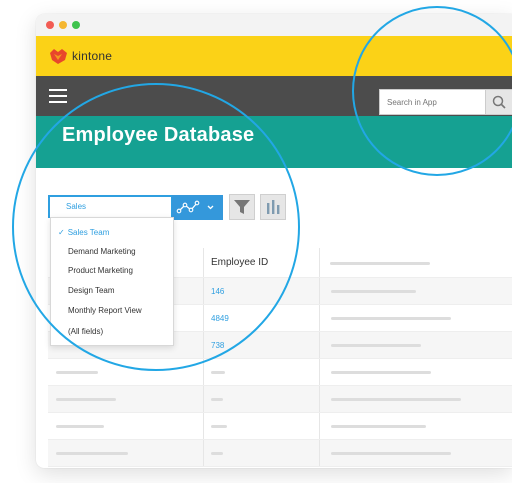 The width and height of the screenshot is (512, 483). Describe the element at coordinates (83, 232) in the screenshot. I see `menu-item-sales-team: ✓ Sales Team` at that location.